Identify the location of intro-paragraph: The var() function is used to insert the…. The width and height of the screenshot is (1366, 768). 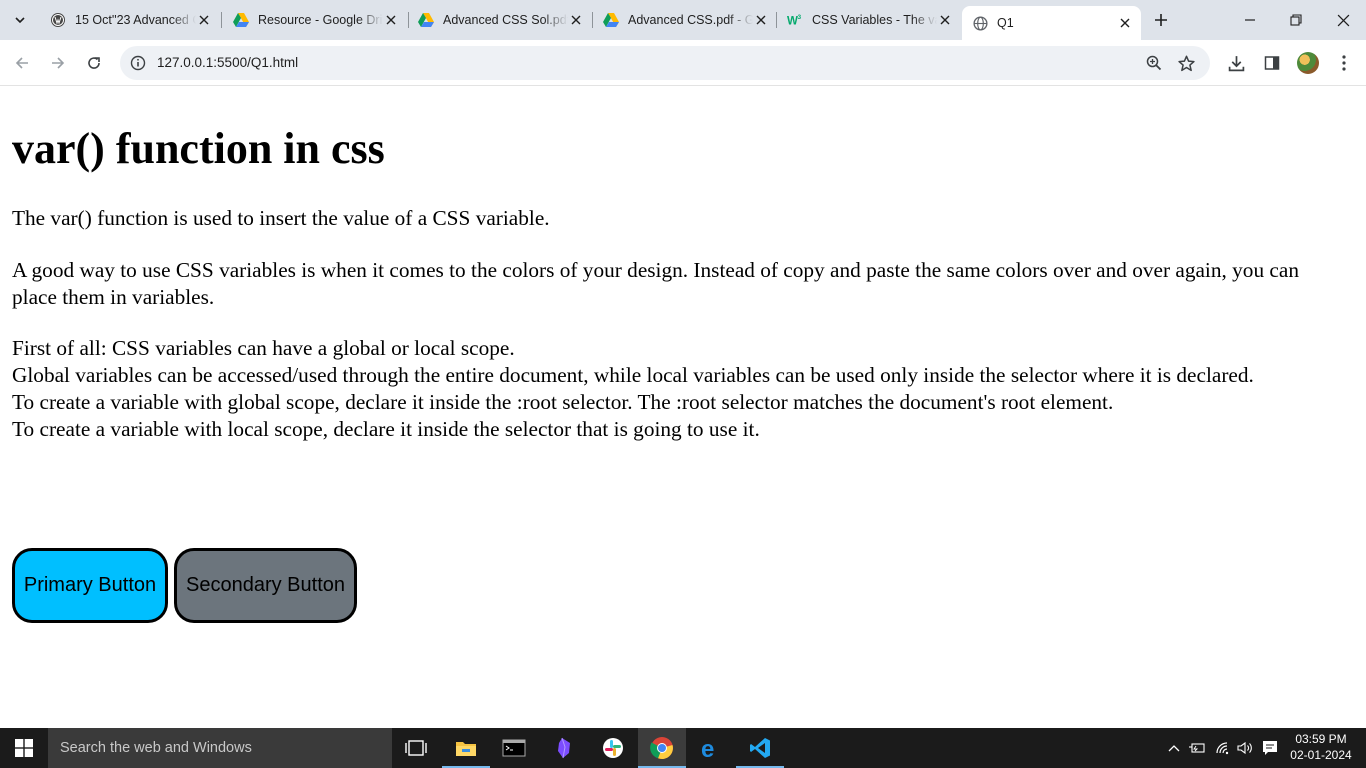
(281, 218).